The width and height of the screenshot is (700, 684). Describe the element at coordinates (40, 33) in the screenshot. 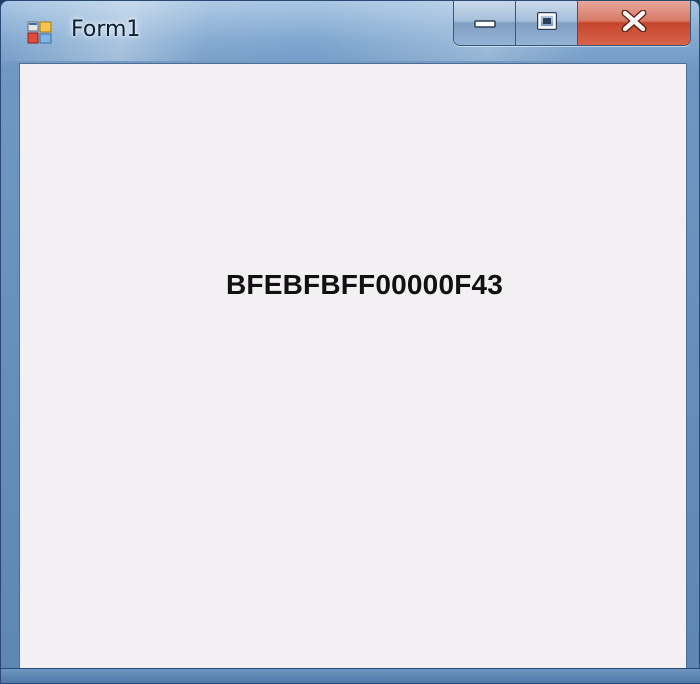

I see `app-icon` at that location.